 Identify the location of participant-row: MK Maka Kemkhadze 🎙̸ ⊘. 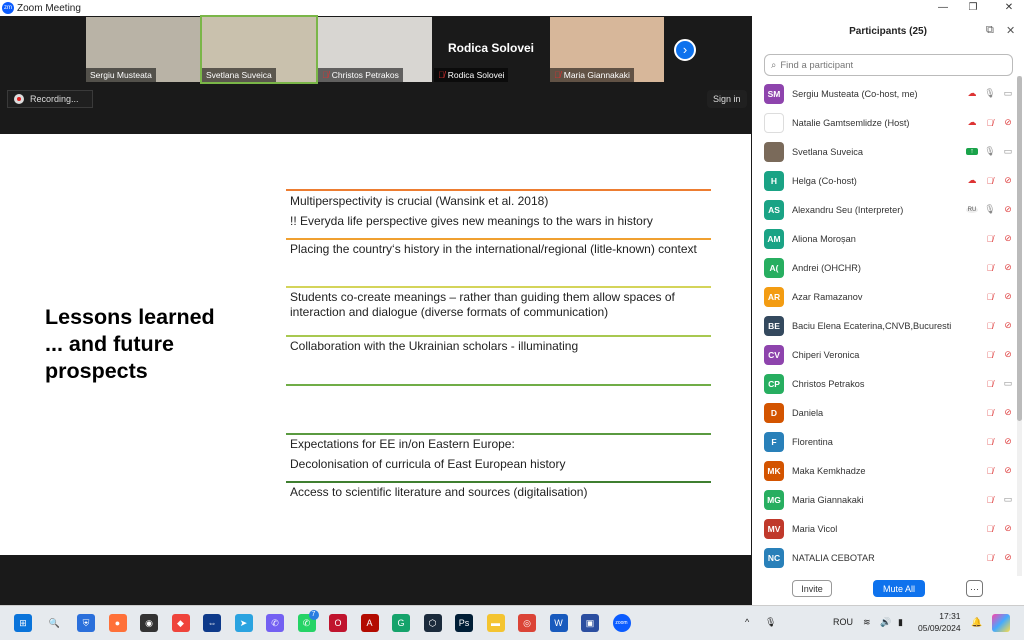
(889, 470).